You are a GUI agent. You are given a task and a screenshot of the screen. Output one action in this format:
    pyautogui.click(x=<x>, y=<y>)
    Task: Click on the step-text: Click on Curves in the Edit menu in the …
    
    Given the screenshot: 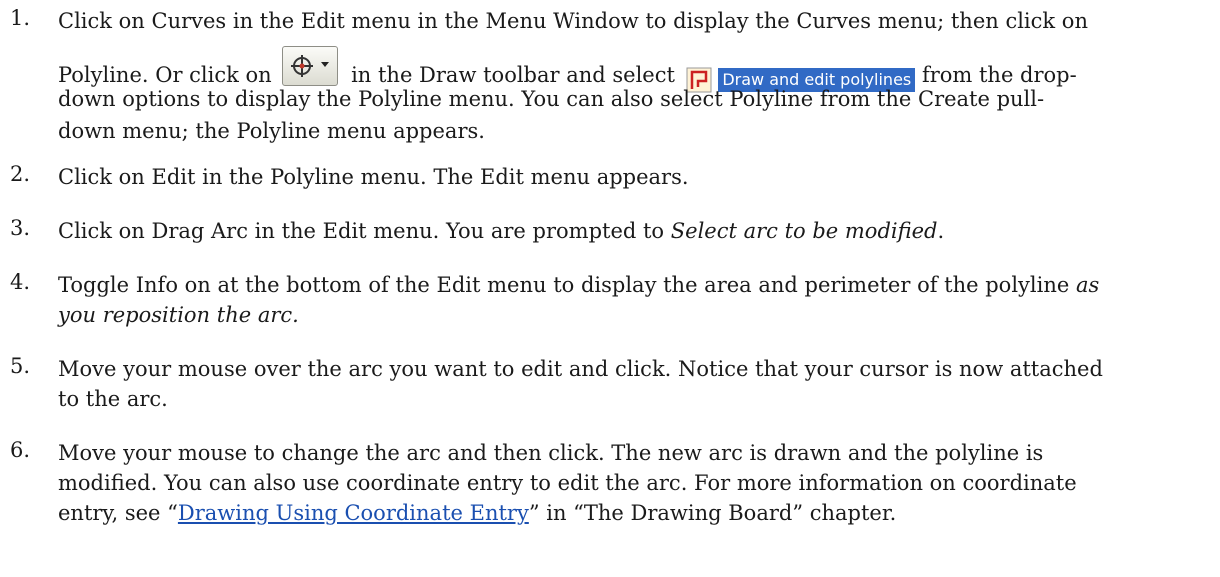 What is the action you would take?
    pyautogui.click(x=633, y=21)
    